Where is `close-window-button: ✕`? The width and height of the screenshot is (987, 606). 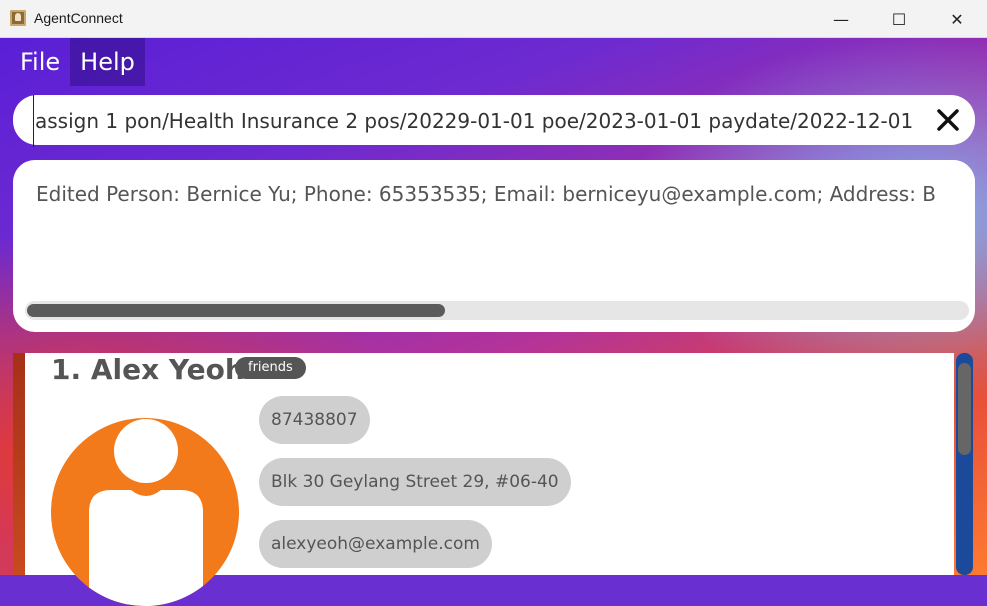
close-window-button: ✕ is located at coordinates (957, 19).